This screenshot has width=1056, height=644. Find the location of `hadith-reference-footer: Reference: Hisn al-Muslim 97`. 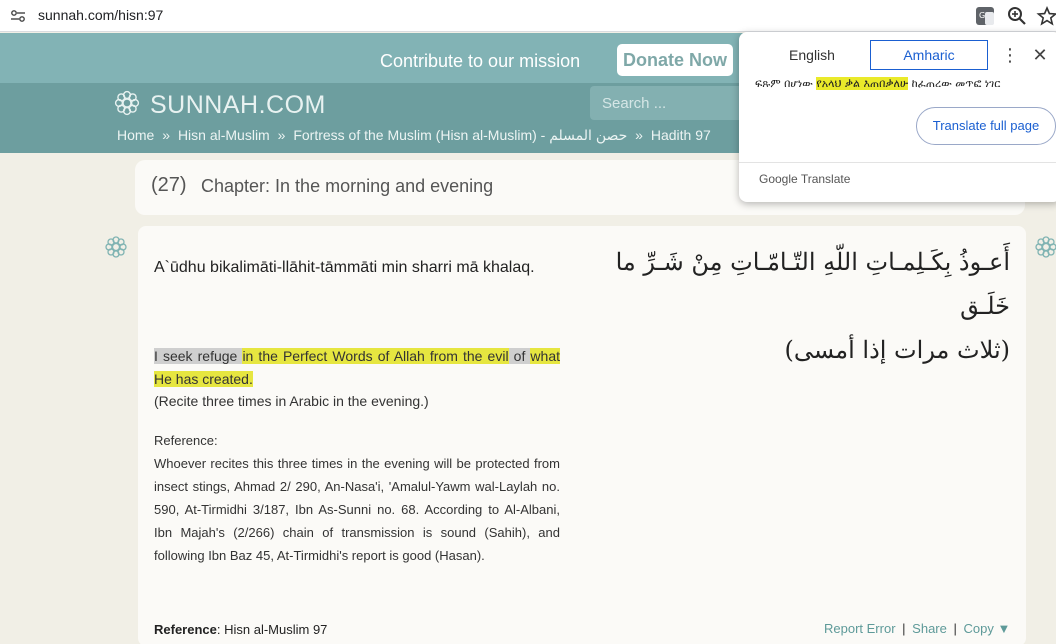

hadith-reference-footer: Reference: Hisn al-Muslim 97 is located at coordinates (240, 629).